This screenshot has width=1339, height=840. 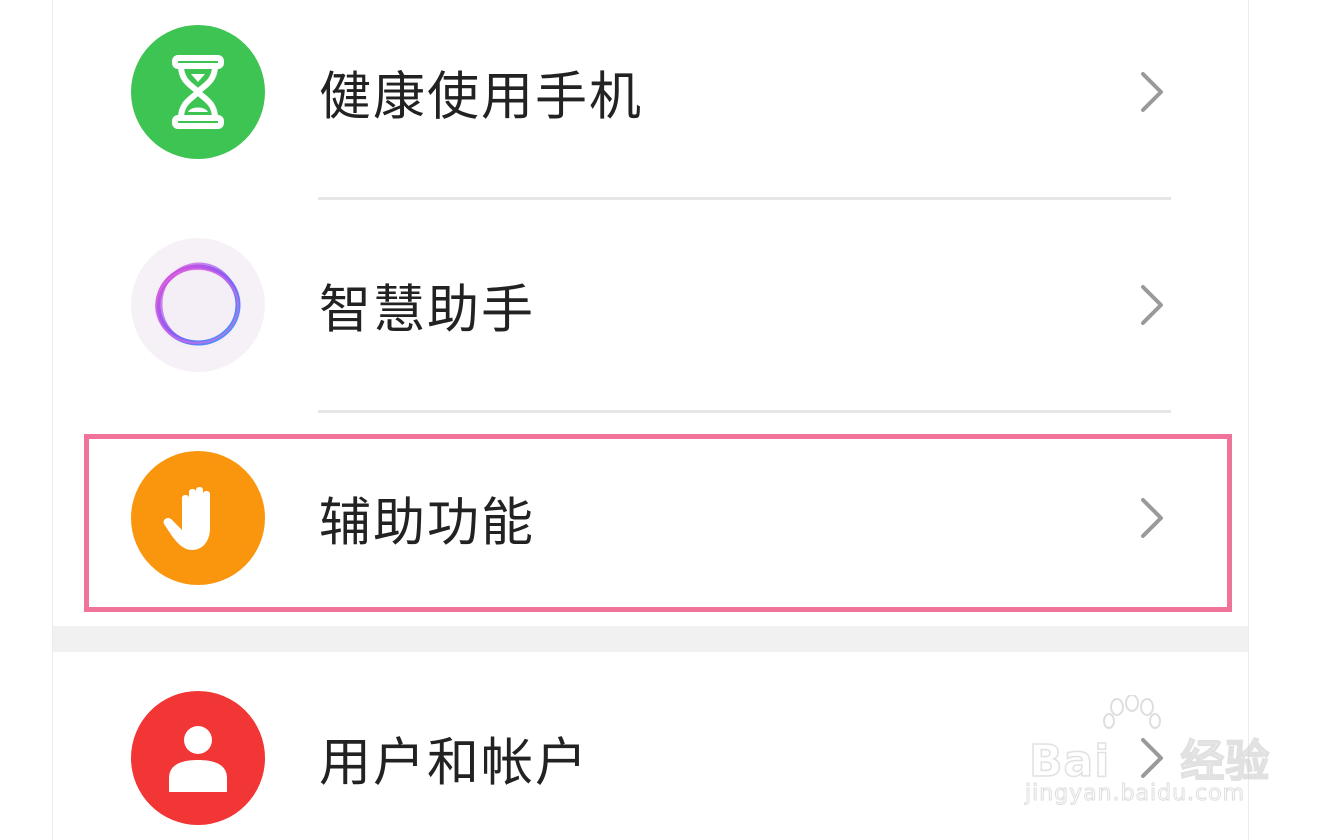 I want to click on group-separator, so click(x=650, y=639).